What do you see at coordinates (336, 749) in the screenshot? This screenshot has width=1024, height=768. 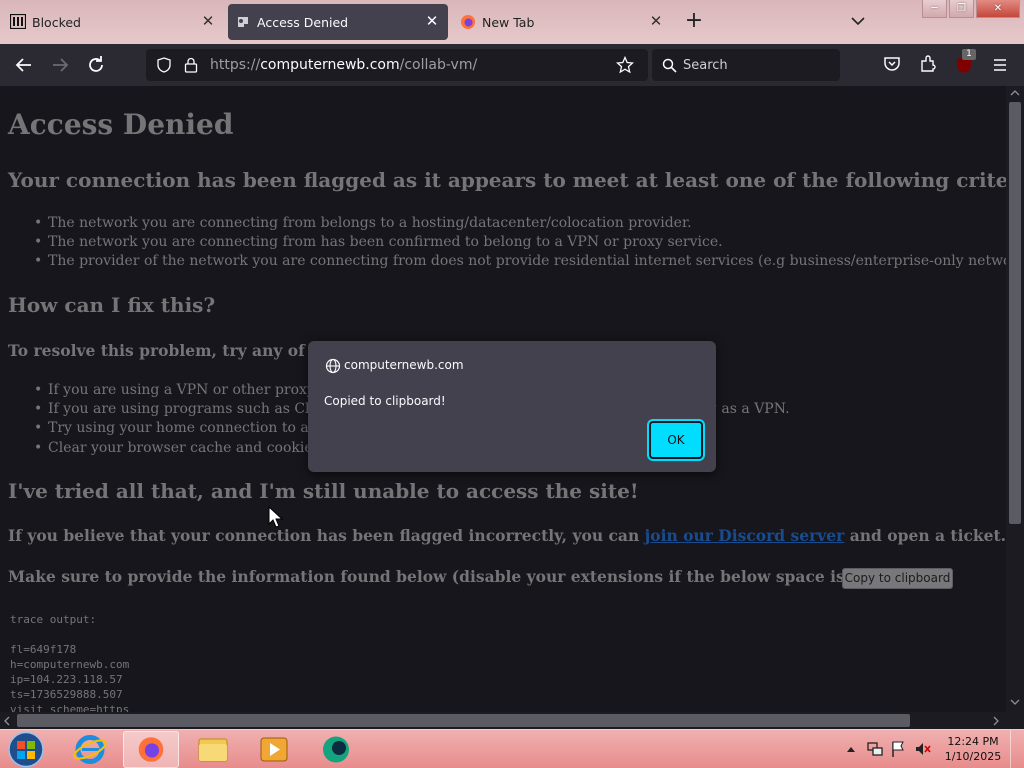 I see `network-app-icon` at bounding box center [336, 749].